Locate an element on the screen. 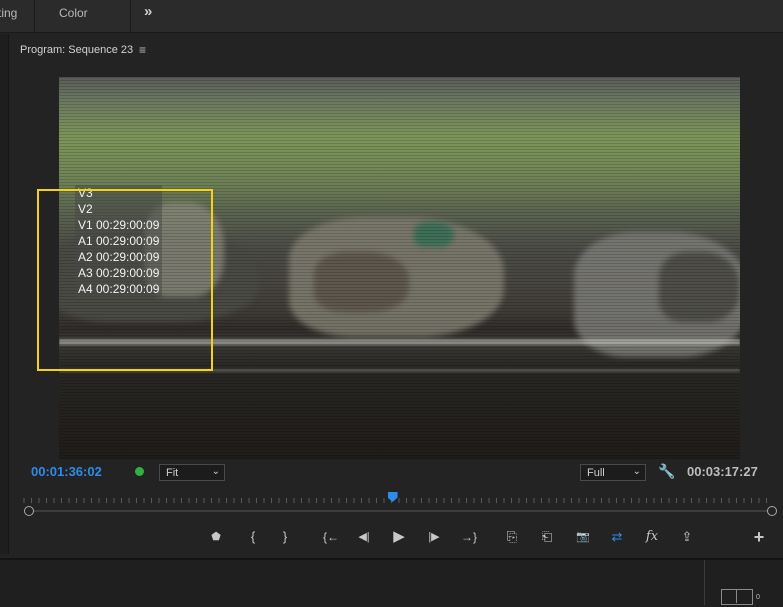 This screenshot has width=783, height=607. tab-editing: ting is located at coordinates (8, 13).